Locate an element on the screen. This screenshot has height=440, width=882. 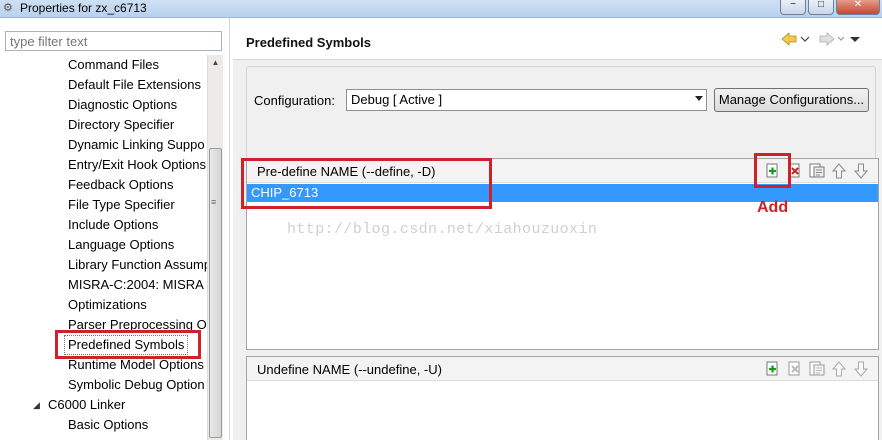
title-bar: ⚙ Properties for zx_c6713 − □ ✕ is located at coordinates (441, 9).